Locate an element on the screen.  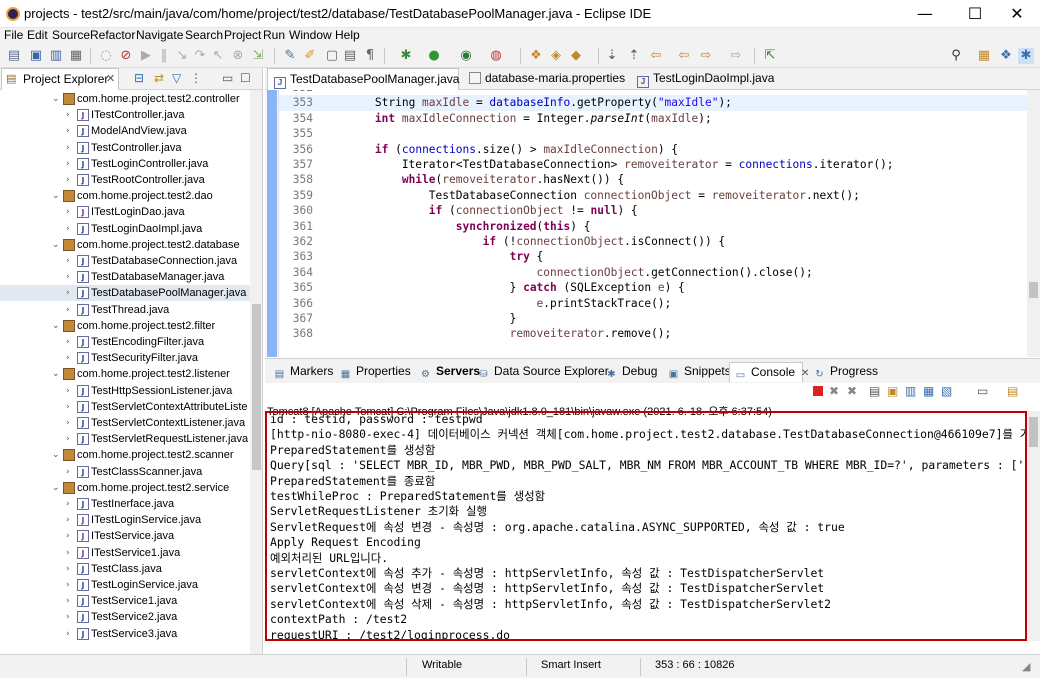
open-perspective-icon: ▦ is located at coordinates (984, 56).